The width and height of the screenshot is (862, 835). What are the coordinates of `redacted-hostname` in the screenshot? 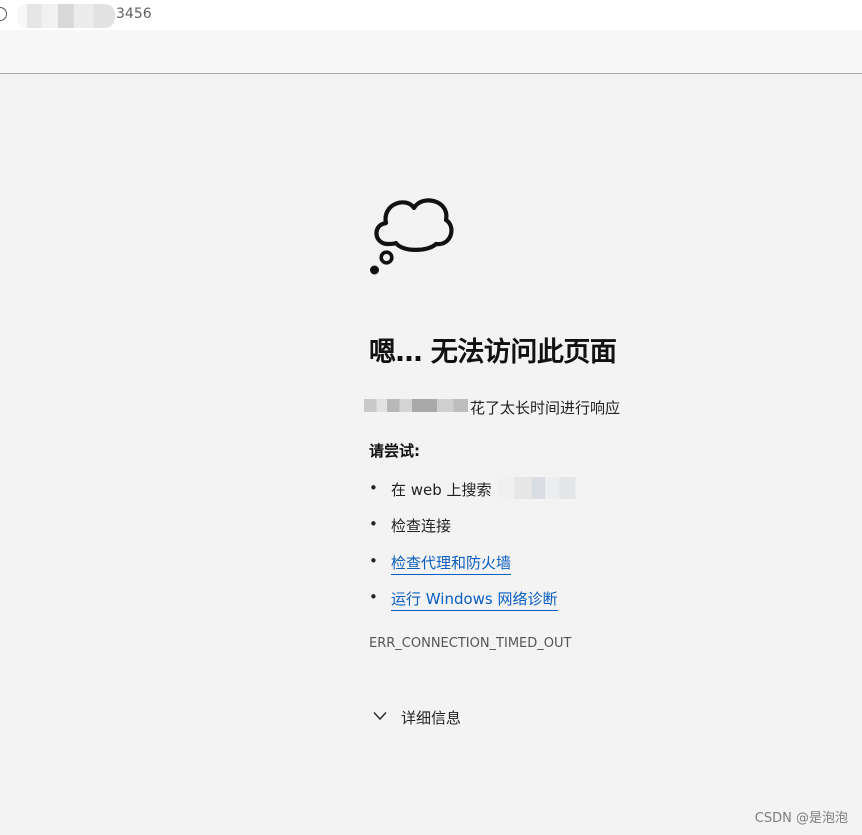 It's located at (416, 405).